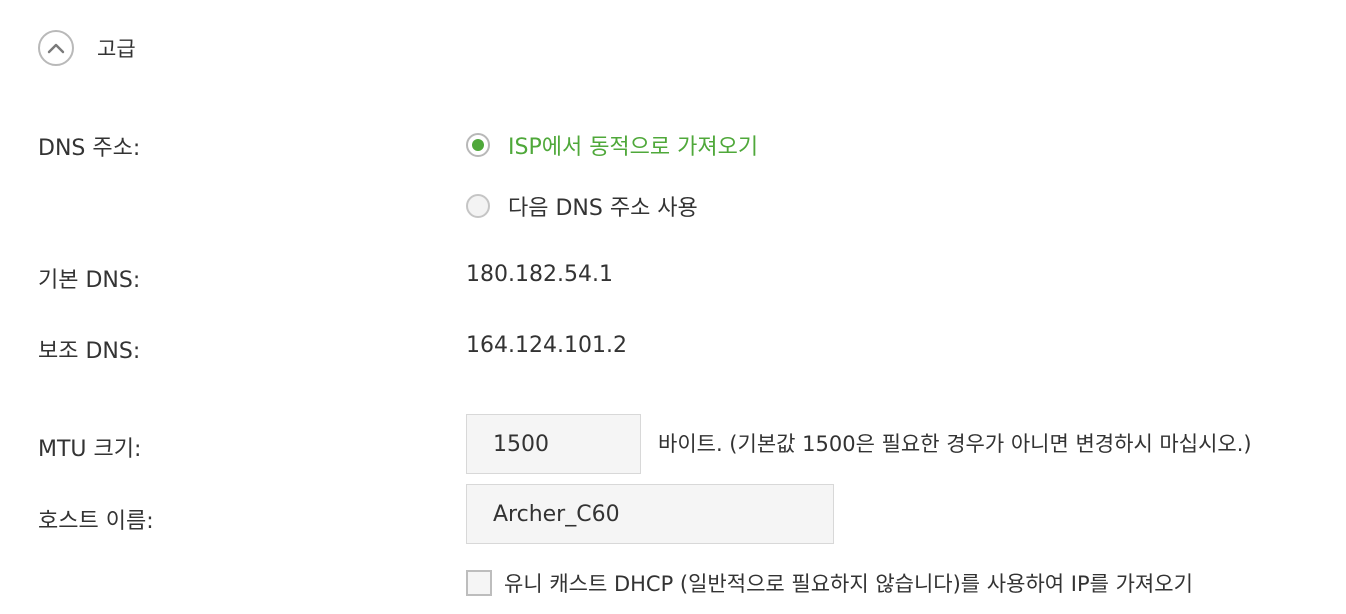 The height and width of the screenshot is (614, 1346). I want to click on dns-address-label: DNS 주소:, so click(89, 148).